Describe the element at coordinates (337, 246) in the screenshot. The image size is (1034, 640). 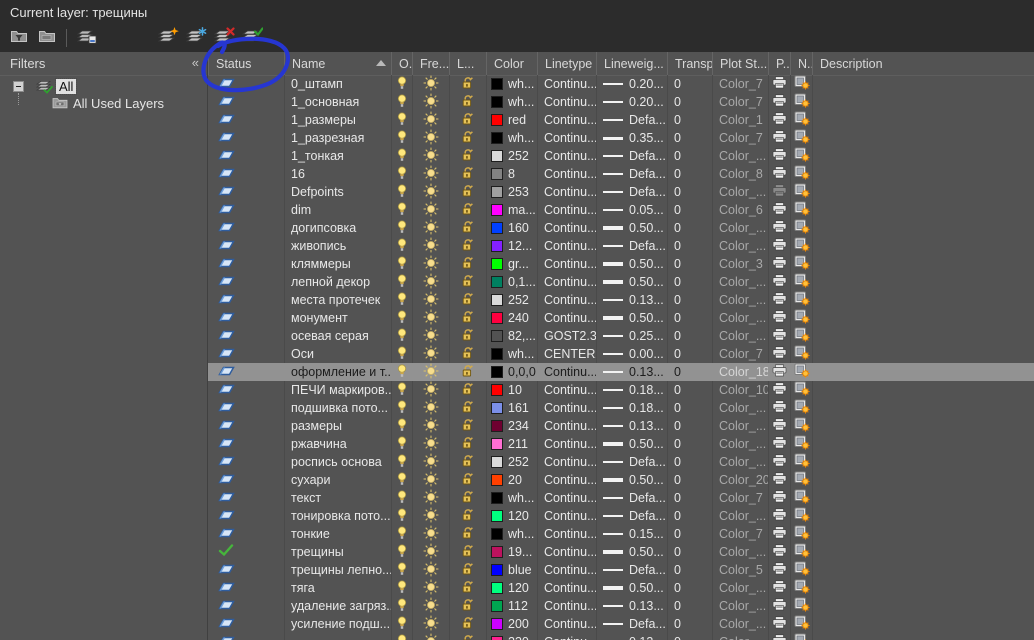
I see `layer-name-cell: живопись` at that location.